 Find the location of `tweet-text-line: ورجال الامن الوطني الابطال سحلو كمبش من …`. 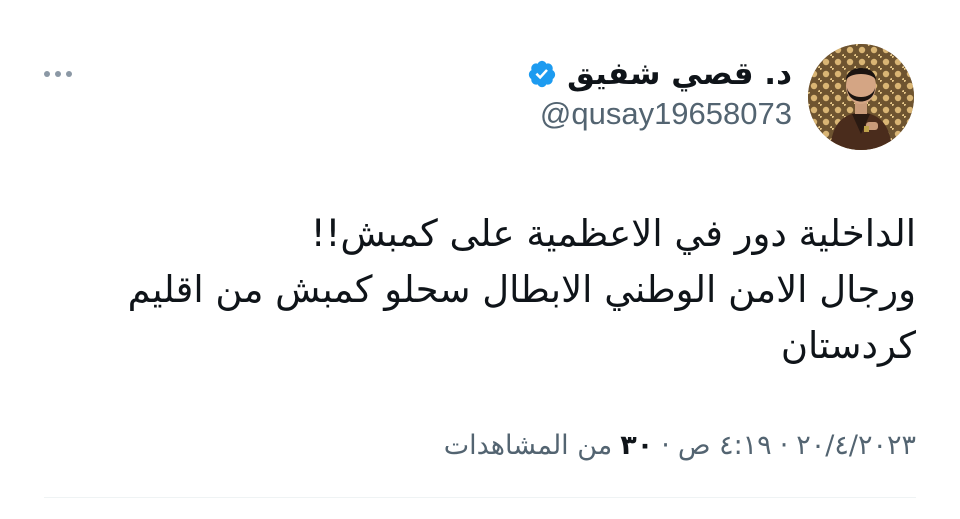

tweet-text-line: ورجال الامن الوطني الابطال سحلو كمبش من … is located at coordinates (521, 289).